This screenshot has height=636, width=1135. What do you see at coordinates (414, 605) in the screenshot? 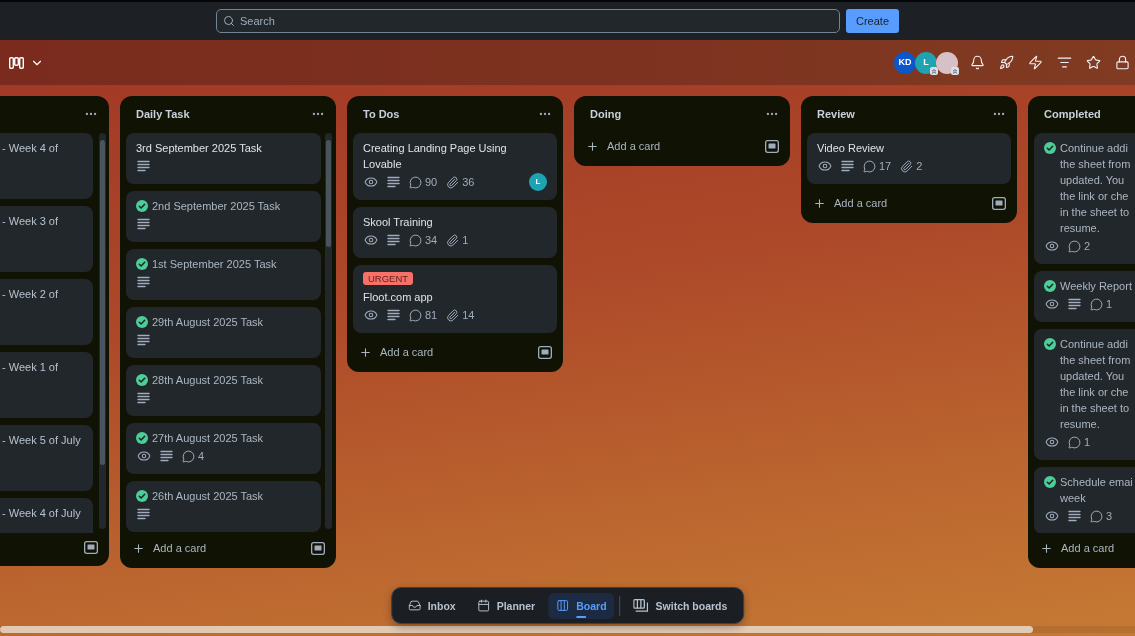
I see `inbox-icon` at bounding box center [414, 605].